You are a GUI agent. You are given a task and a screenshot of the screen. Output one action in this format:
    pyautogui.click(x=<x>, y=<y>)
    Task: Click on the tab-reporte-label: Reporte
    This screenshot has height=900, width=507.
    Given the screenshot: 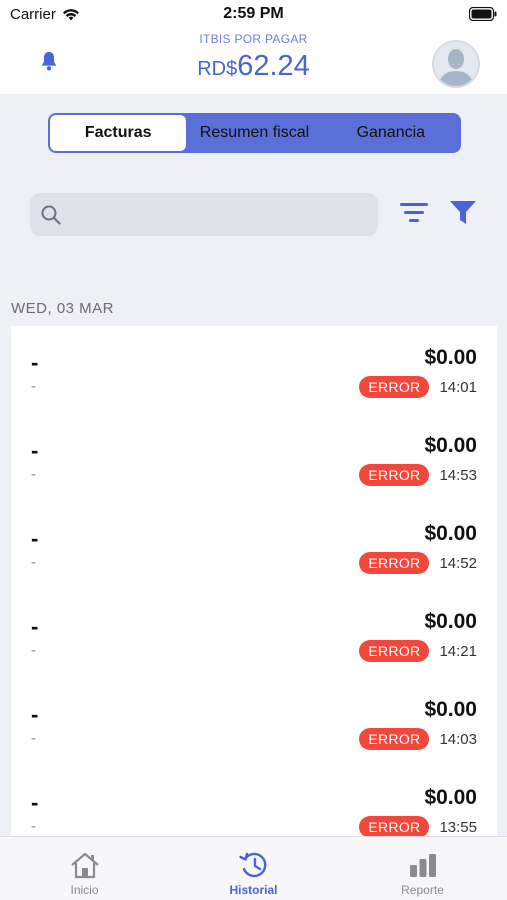 What is the action you would take?
    pyautogui.click(x=422, y=890)
    